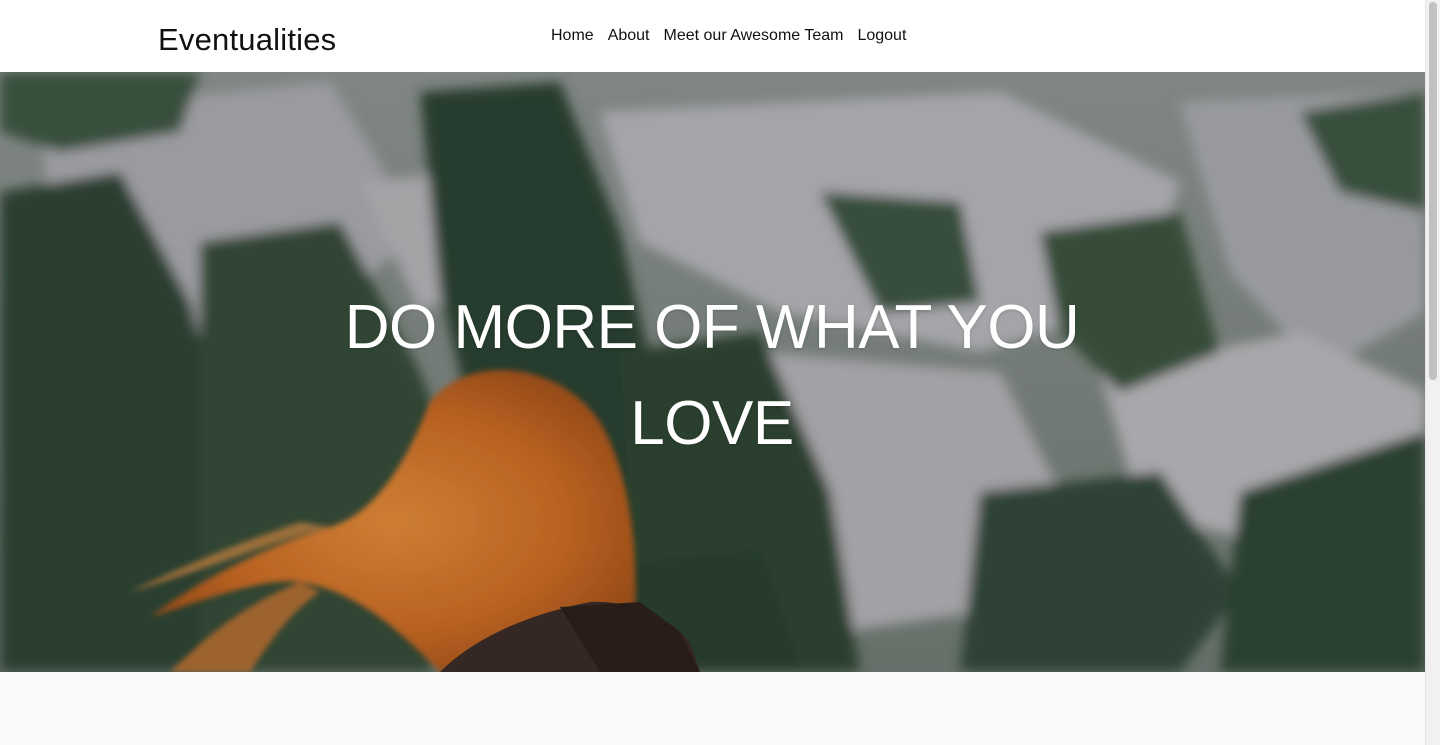 The width and height of the screenshot is (1440, 745). I want to click on nav-link-about: About, so click(629, 36).